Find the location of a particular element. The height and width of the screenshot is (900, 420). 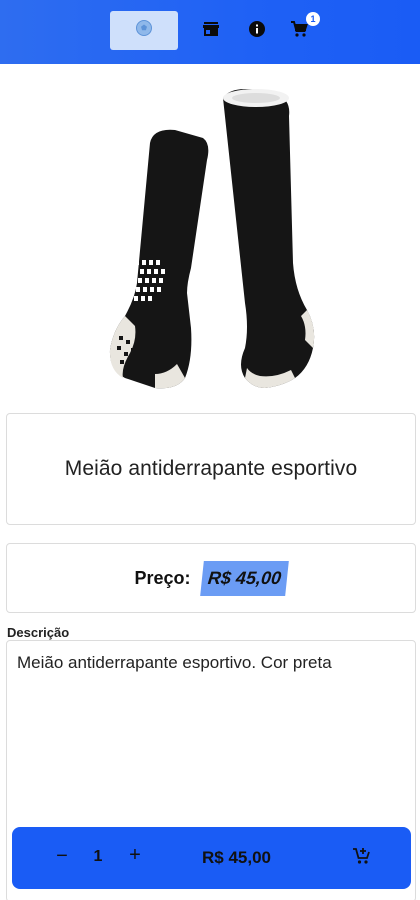

cart-icon is located at coordinates (299, 31).